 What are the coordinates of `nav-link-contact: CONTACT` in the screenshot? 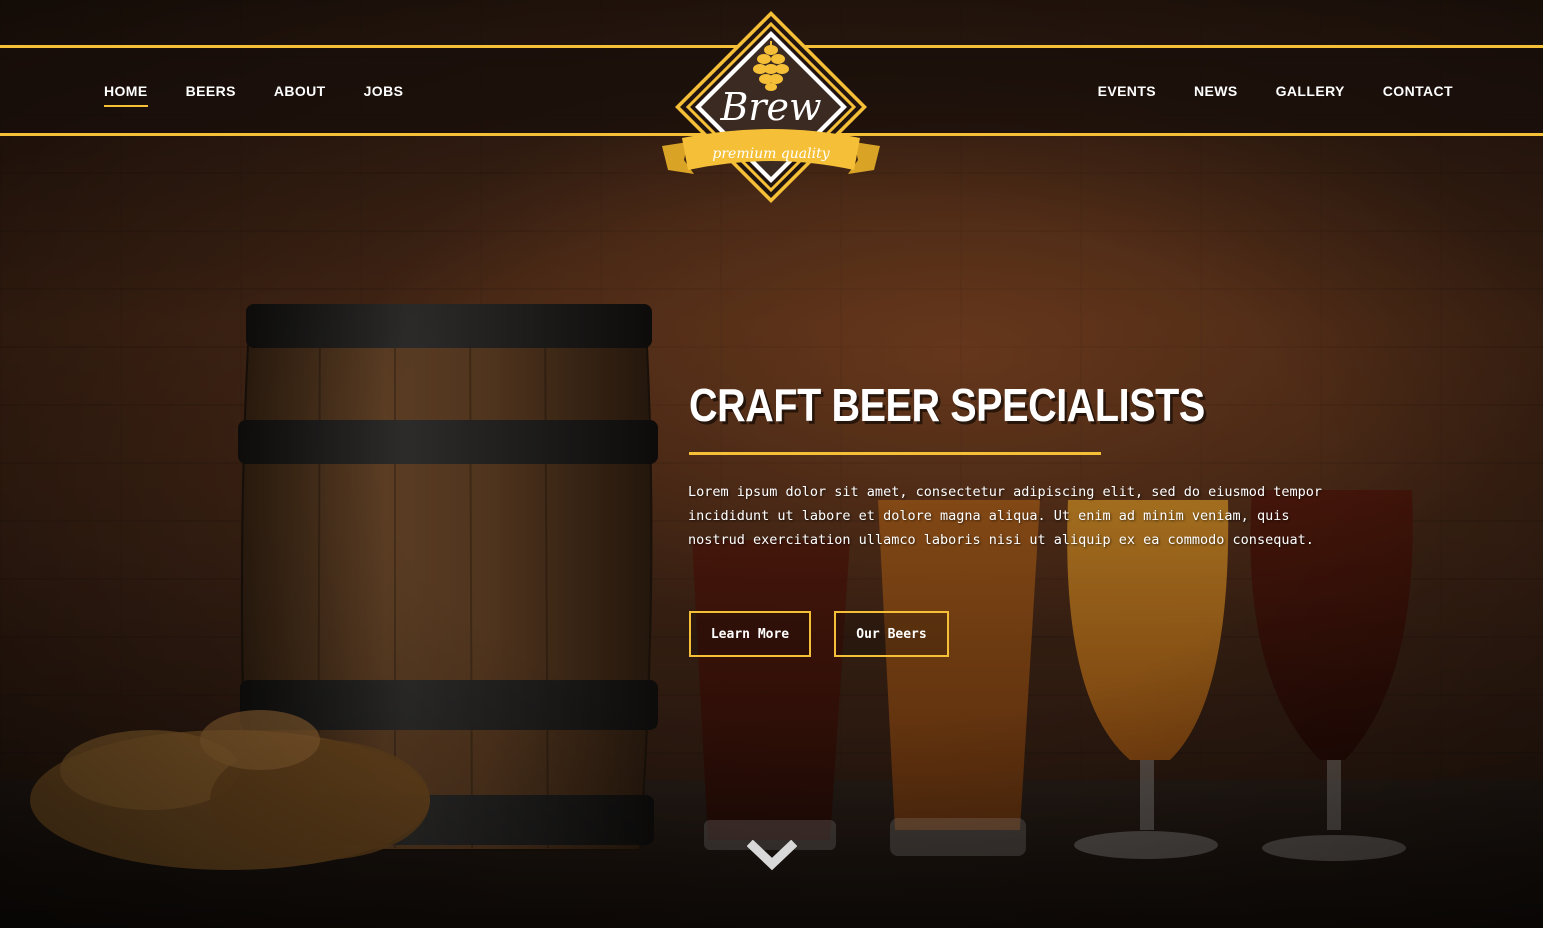 It's located at (1418, 91).